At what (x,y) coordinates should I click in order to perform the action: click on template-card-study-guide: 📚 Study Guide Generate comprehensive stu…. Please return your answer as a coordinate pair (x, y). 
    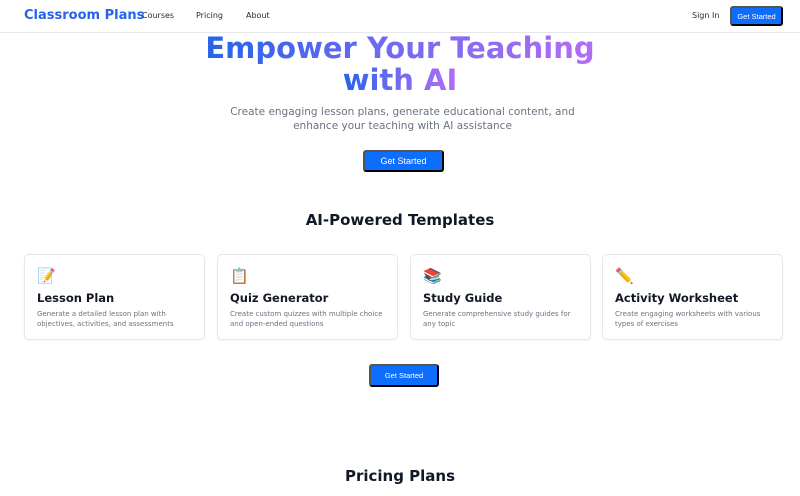
    Looking at the image, I should click on (500, 297).